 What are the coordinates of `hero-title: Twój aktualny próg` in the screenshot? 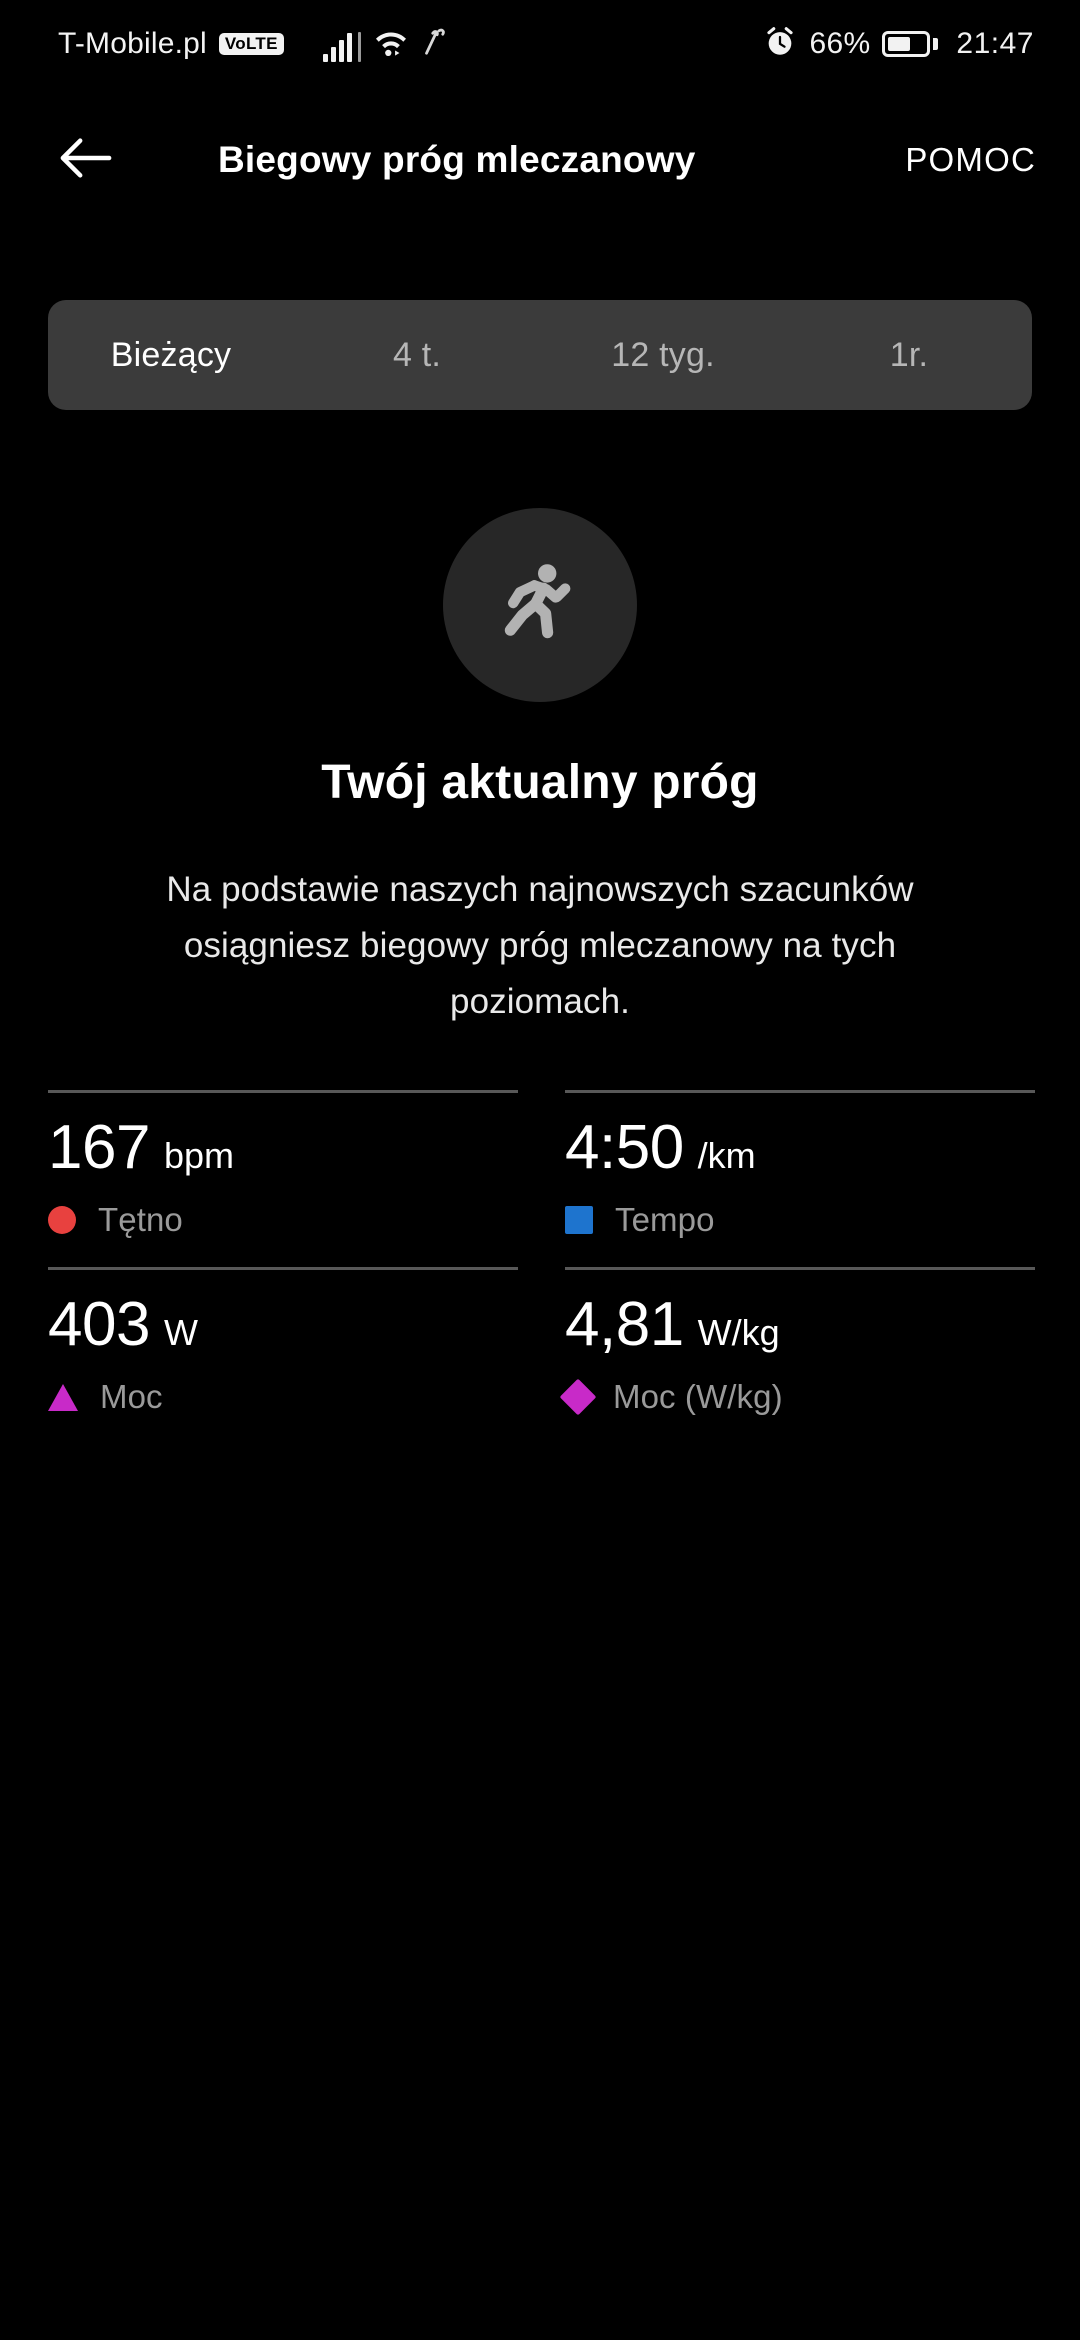 It's located at (540, 782).